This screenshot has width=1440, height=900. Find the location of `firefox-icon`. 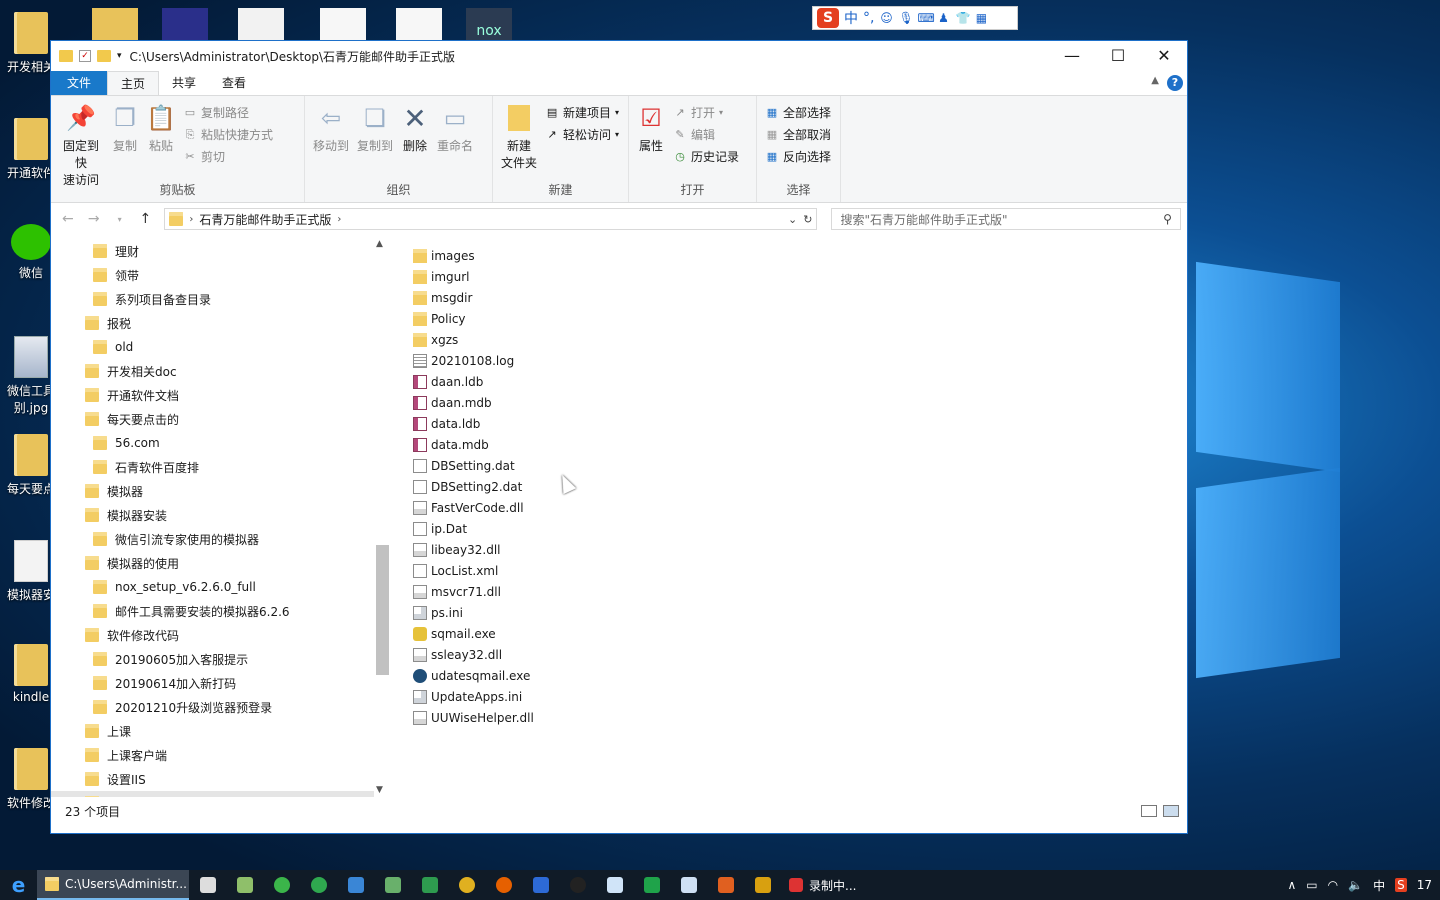

firefox-icon is located at coordinates (503, 885).